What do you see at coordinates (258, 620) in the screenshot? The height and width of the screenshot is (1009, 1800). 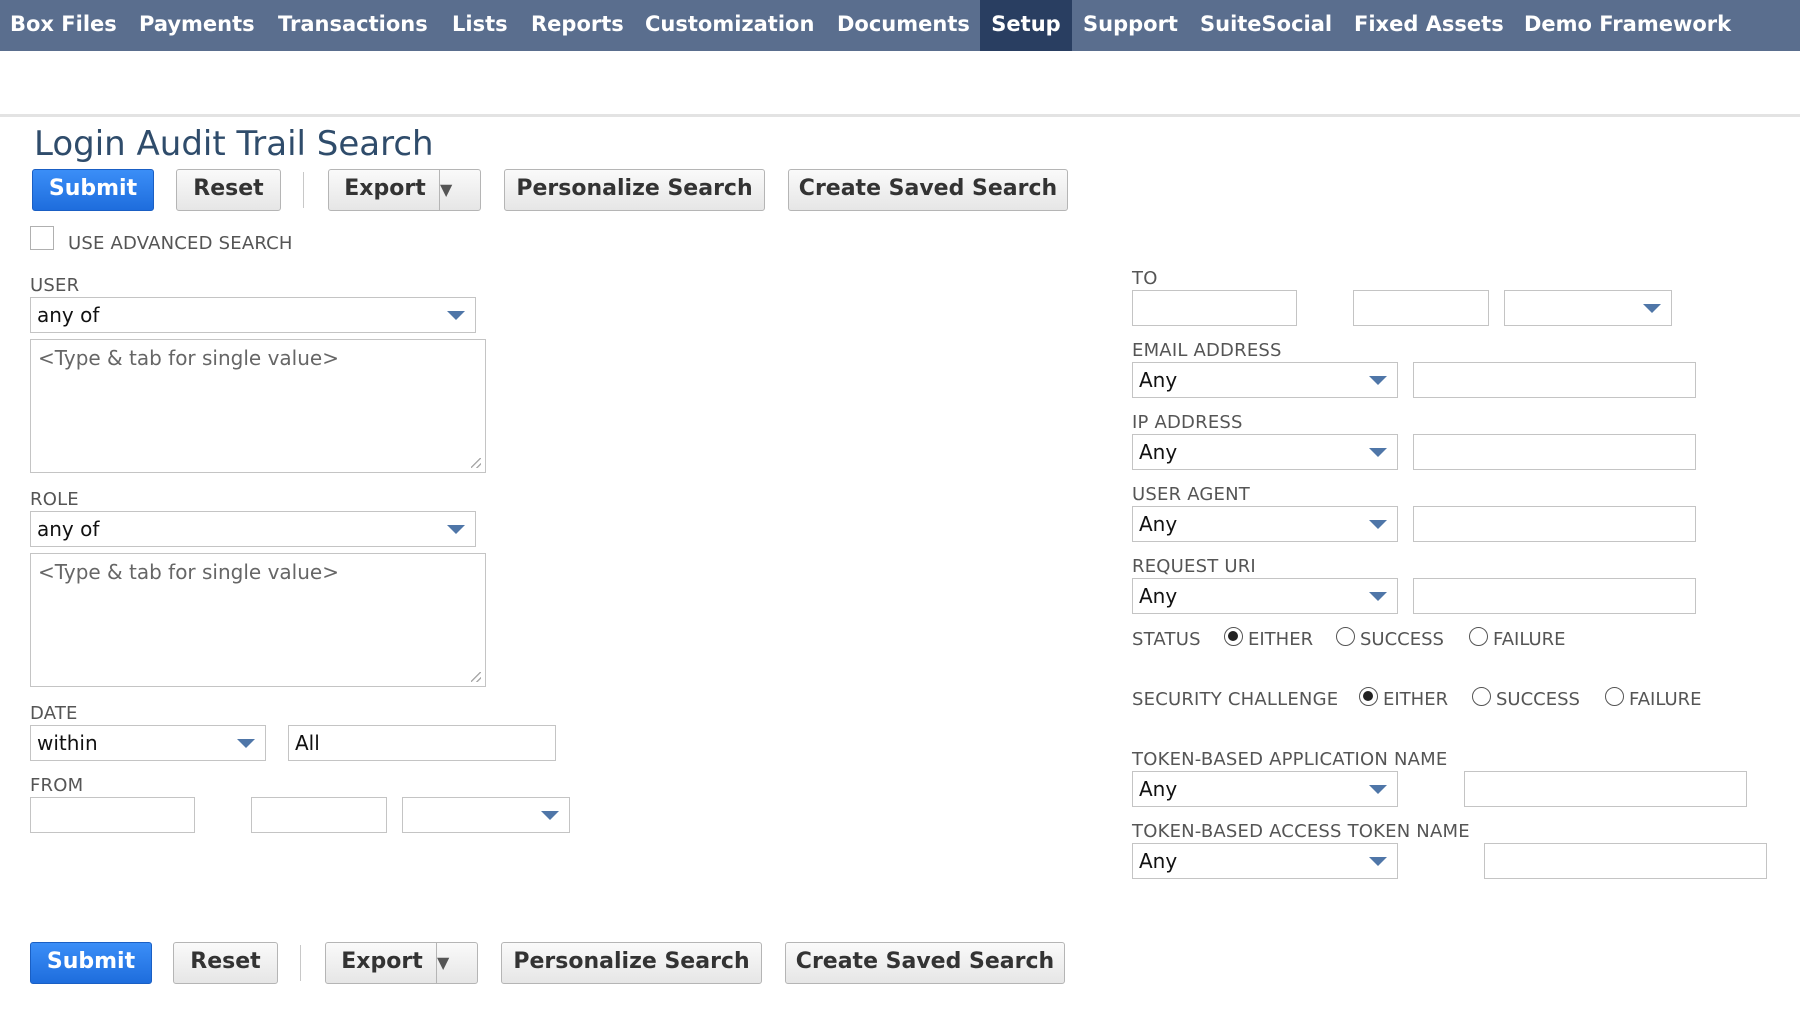 I see `role-values-textarea: <Type & tab for single value>` at bounding box center [258, 620].